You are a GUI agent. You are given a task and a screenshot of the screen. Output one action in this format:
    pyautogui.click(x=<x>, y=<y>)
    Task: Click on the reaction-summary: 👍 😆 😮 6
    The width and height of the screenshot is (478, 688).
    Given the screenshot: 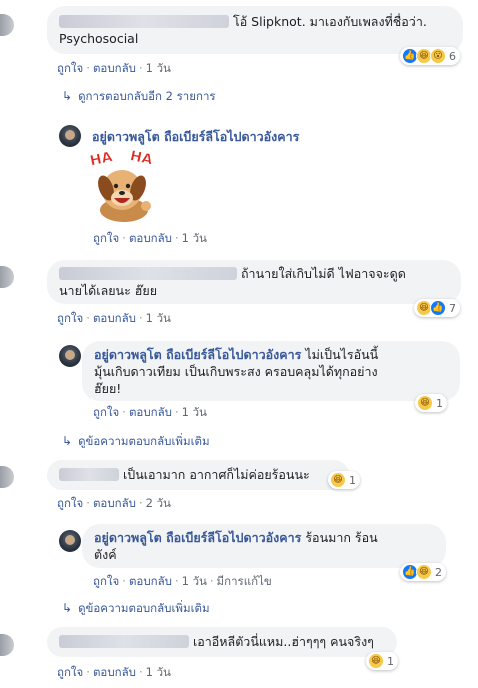 What is the action you would take?
    pyautogui.click(x=430, y=56)
    